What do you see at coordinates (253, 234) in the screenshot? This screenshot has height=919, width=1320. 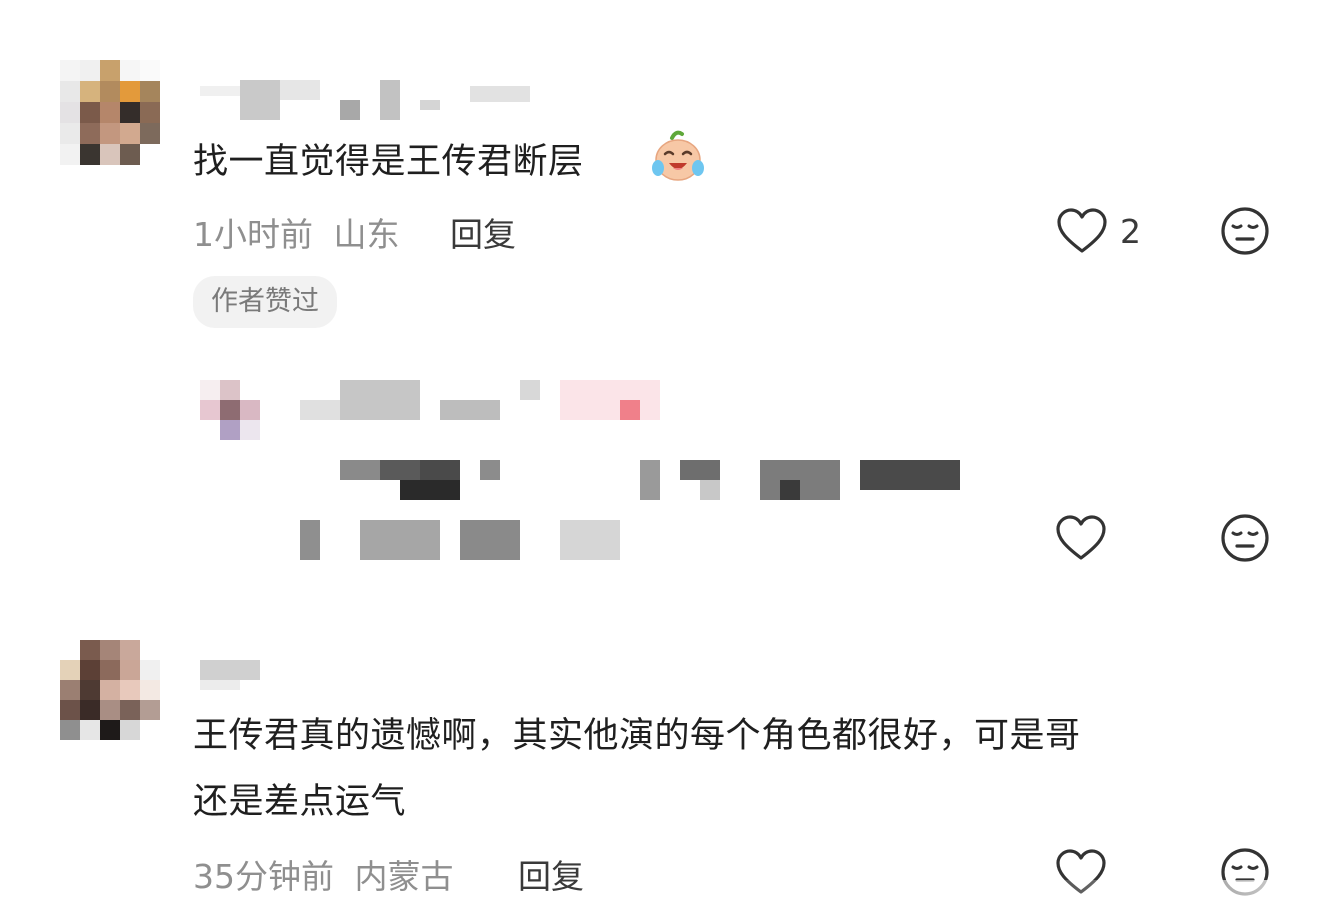 I see `comment-time: 1小时前` at bounding box center [253, 234].